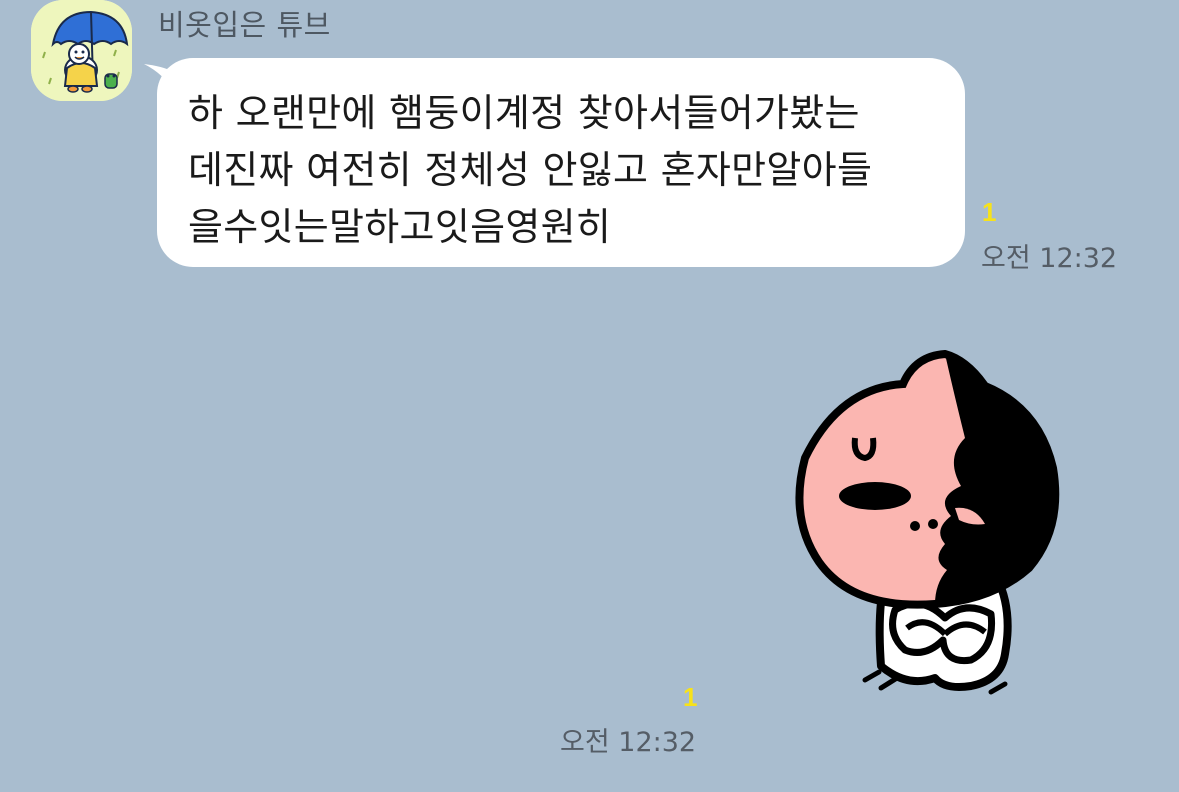  Describe the element at coordinates (530, 170) in the screenshot. I see `message-text-line: 데진짜 여전히 정체성 안잃고 혼자만알아들` at that location.